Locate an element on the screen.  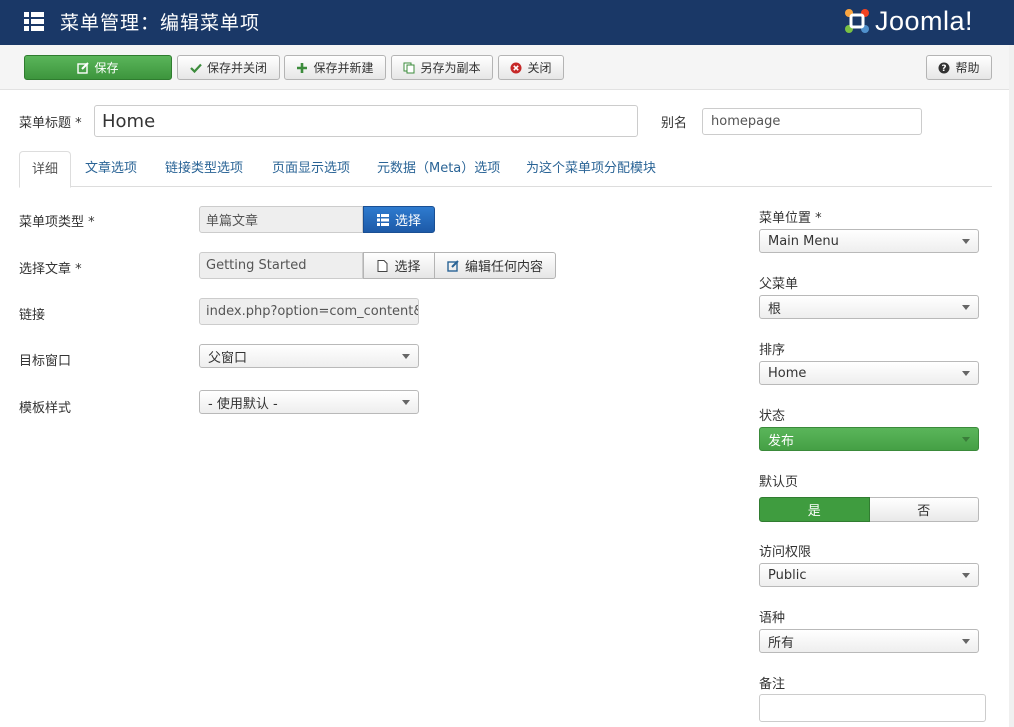
list-menu-icon is located at coordinates (34, 21).